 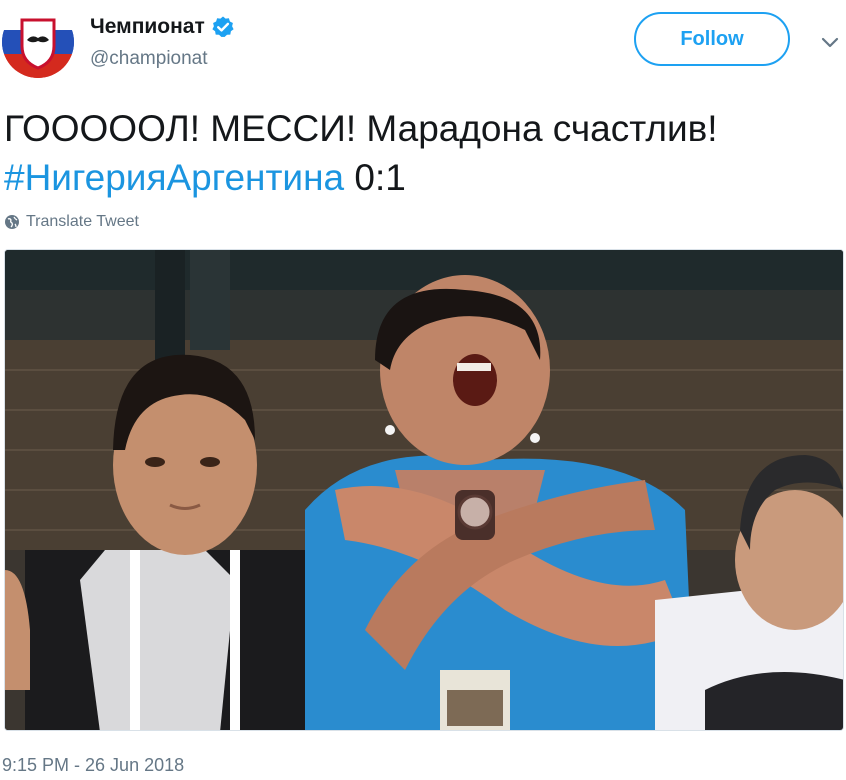 I want to click on translate-label: Translate Tweet, so click(x=82, y=221).